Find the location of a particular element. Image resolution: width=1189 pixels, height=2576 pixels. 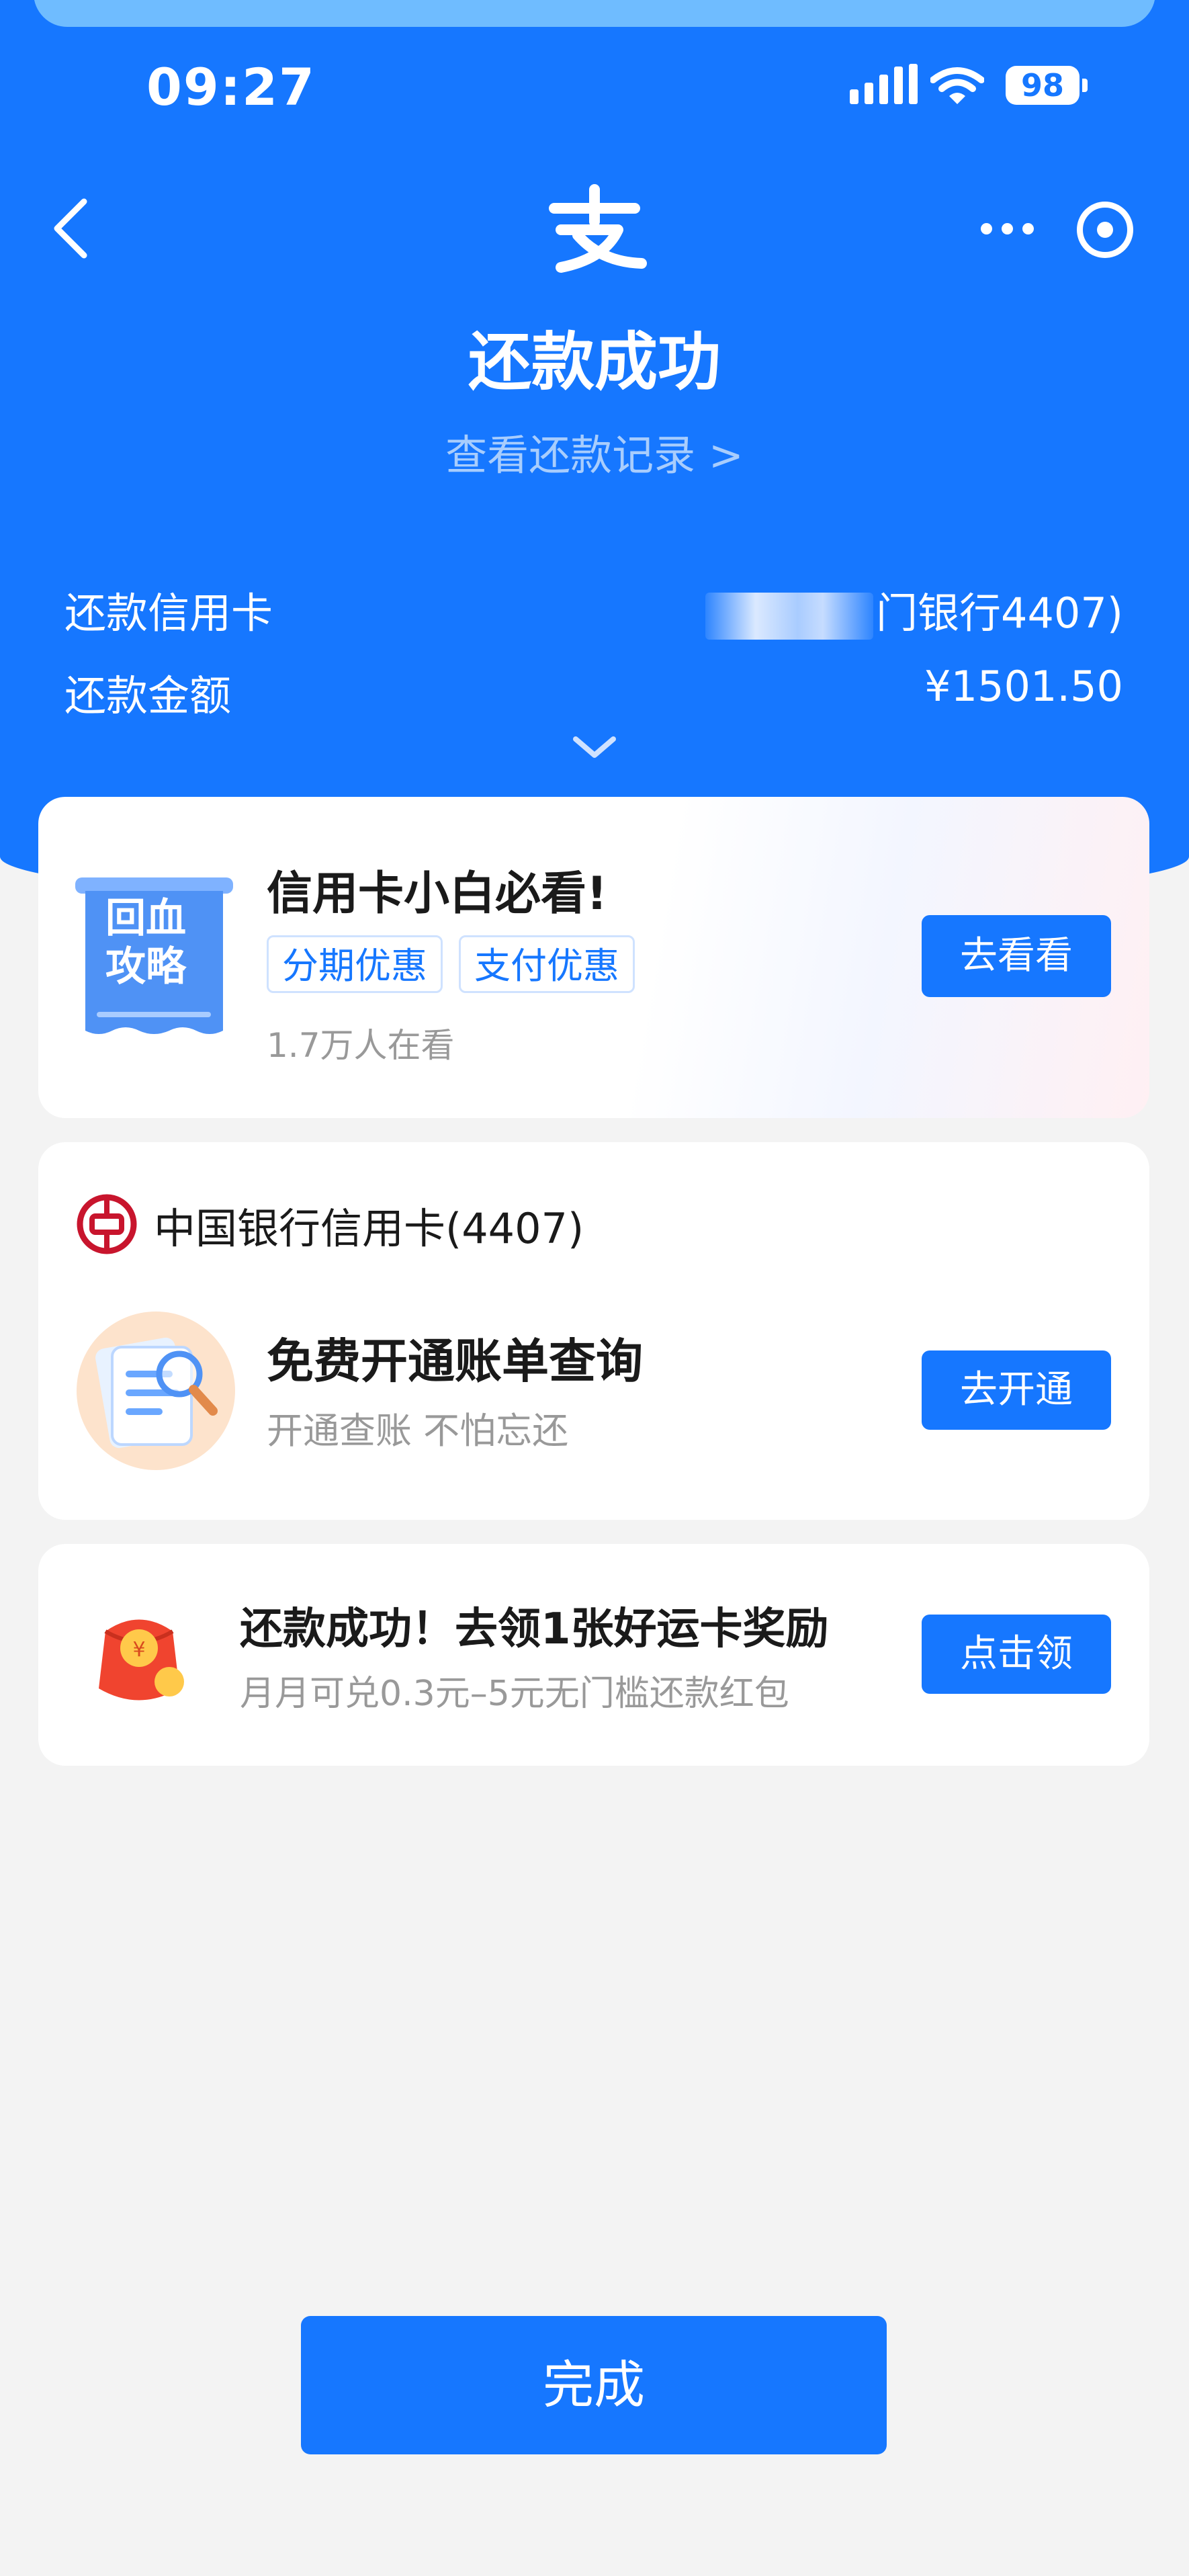

bank-of-china-logo-icon is located at coordinates (107, 1224).